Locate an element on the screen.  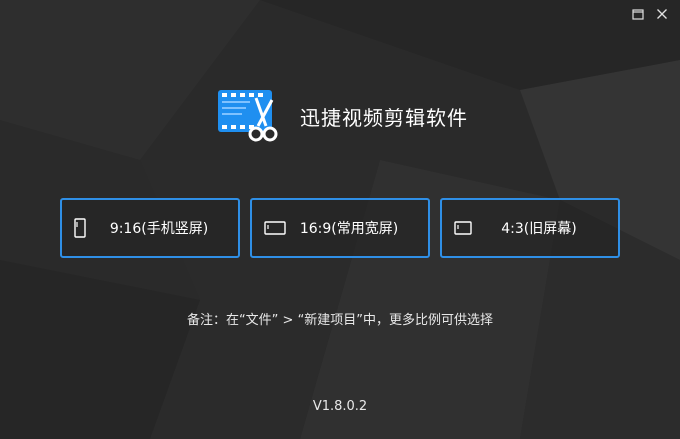
ratio-16-9-button: 16:9(常用宽屏) is located at coordinates (340, 228).